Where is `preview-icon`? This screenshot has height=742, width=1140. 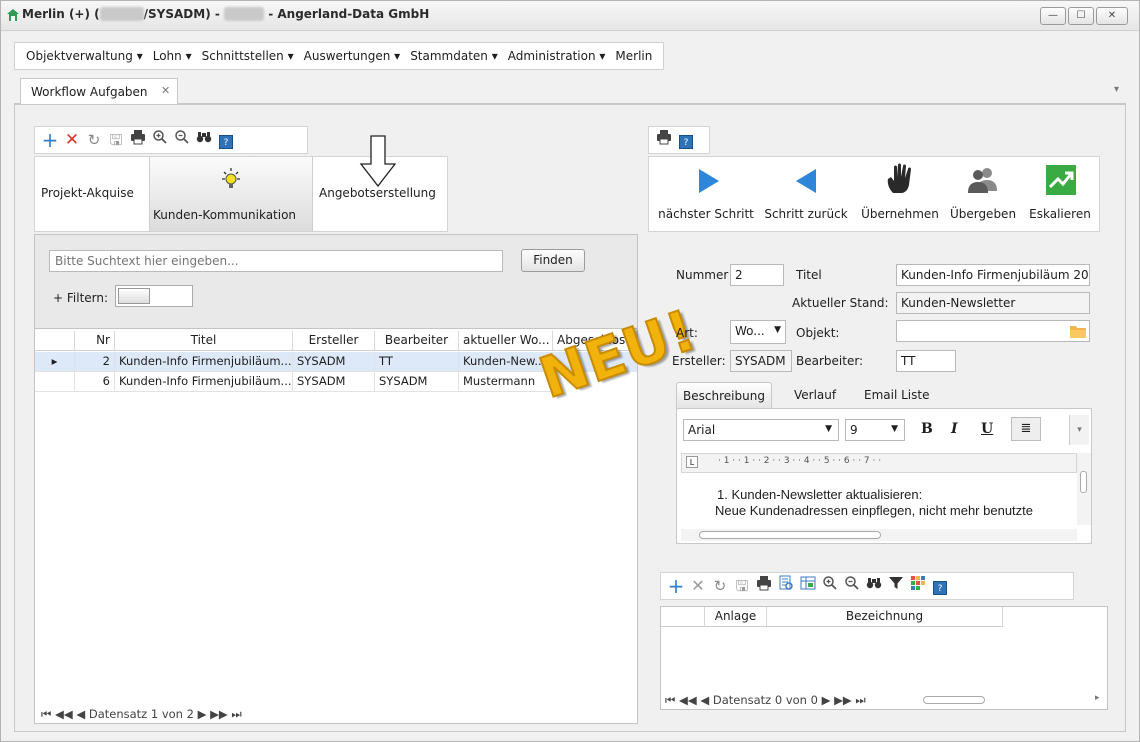 preview-icon is located at coordinates (786, 586).